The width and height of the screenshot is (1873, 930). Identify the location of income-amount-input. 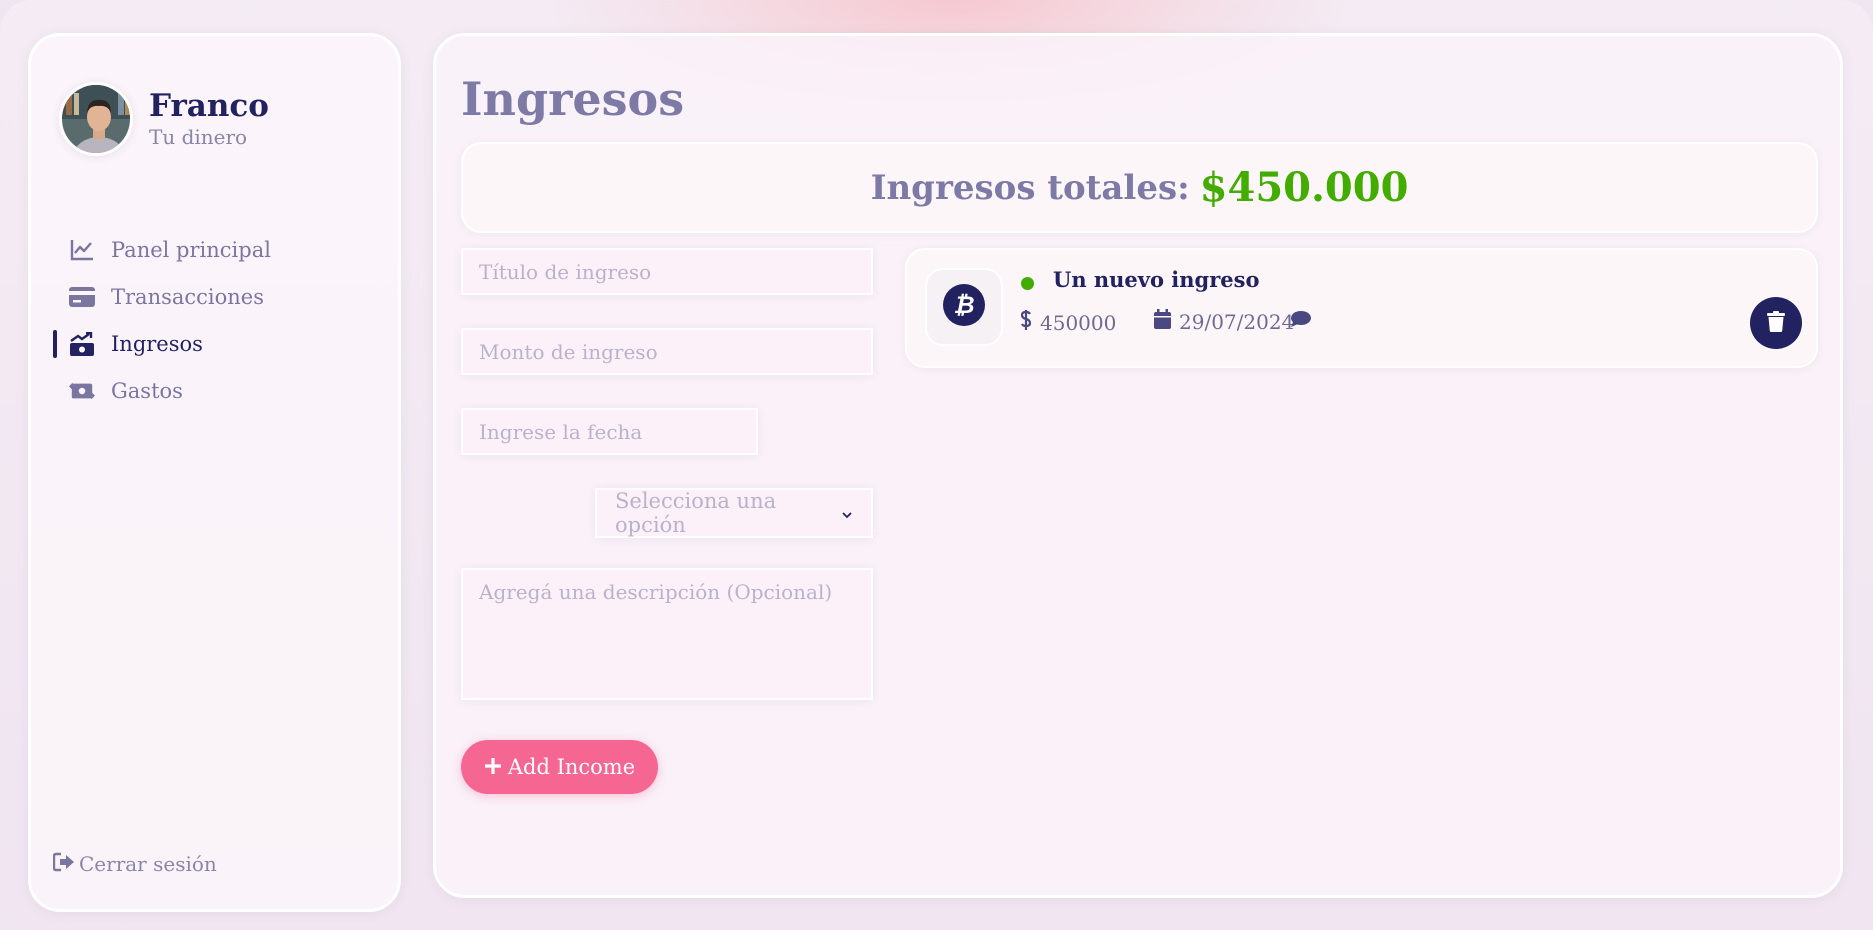
(667, 351).